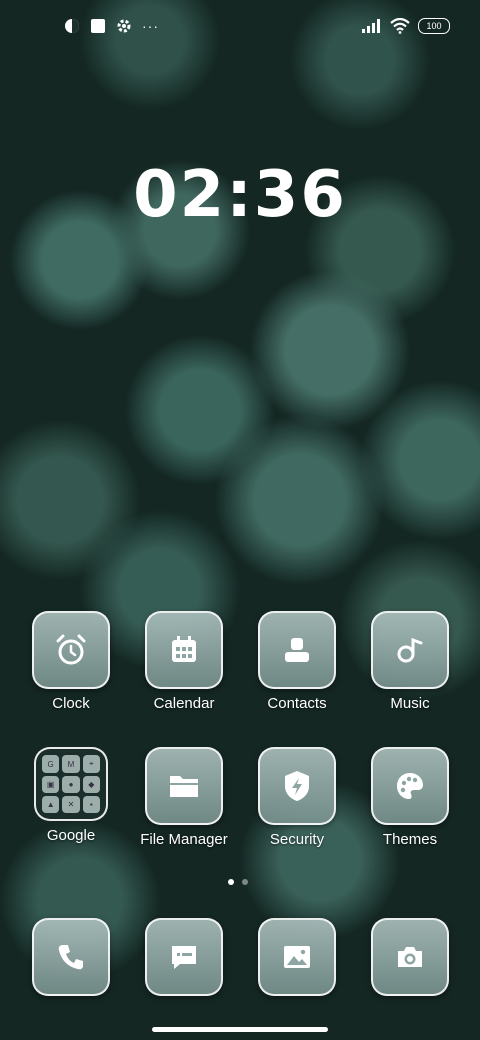  I want to click on more-dots-icon: ···, so click(150, 26).